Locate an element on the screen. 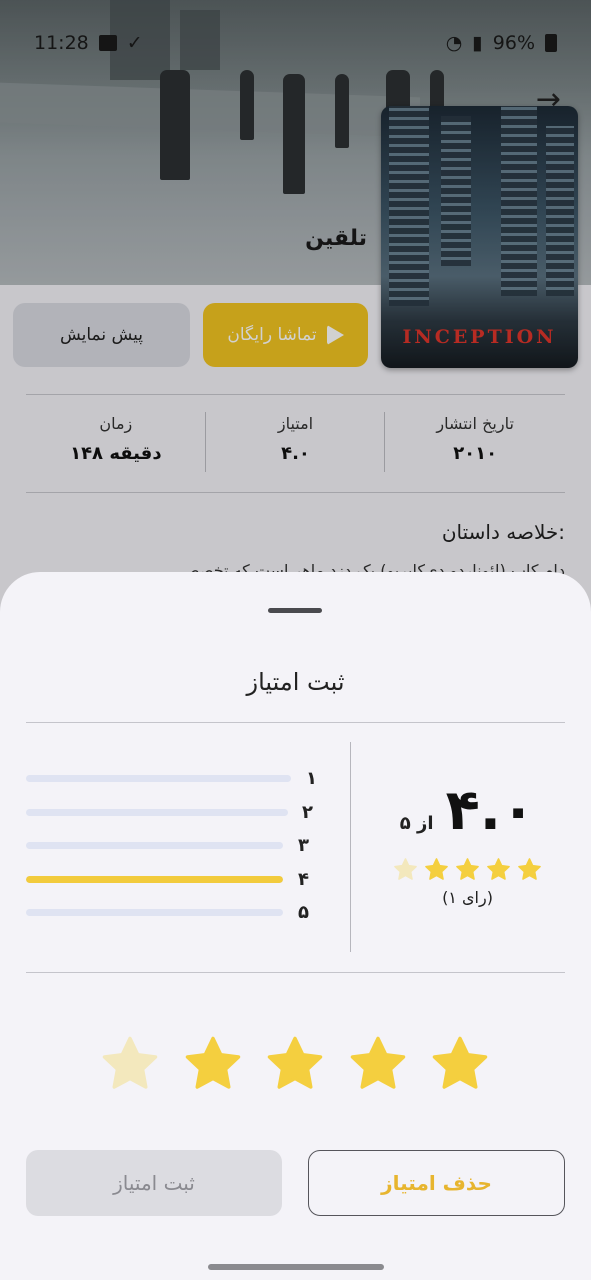  average-stars is located at coordinates (467, 869).